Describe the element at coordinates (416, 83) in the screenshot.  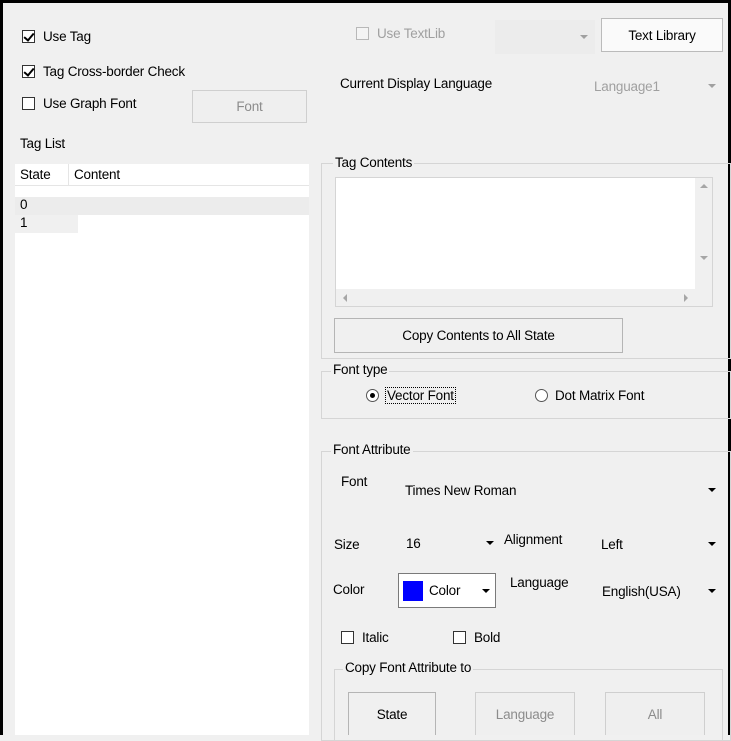
I see `current-language-label: Current Display Language` at that location.